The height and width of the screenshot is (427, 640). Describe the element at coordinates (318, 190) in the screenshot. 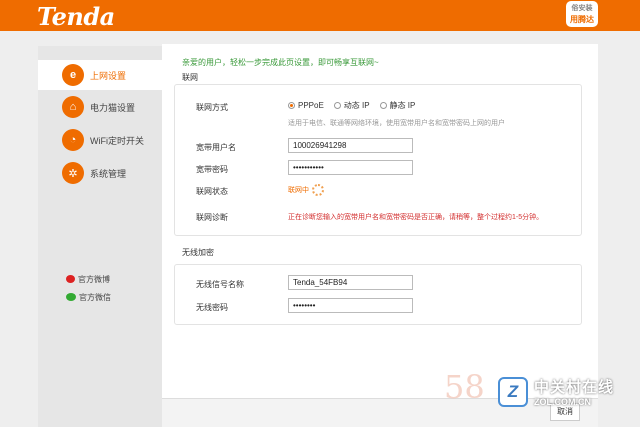

I see `loading-spinner-icon` at that location.